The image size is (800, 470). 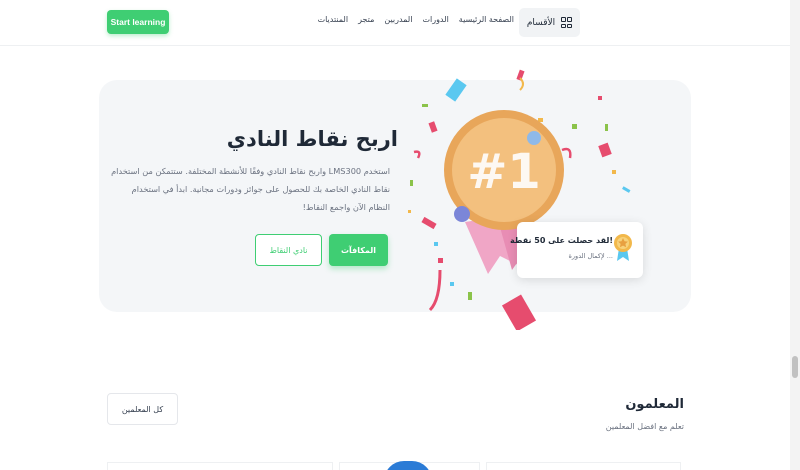 I want to click on scrollbar-thumb, so click(x=795, y=367).